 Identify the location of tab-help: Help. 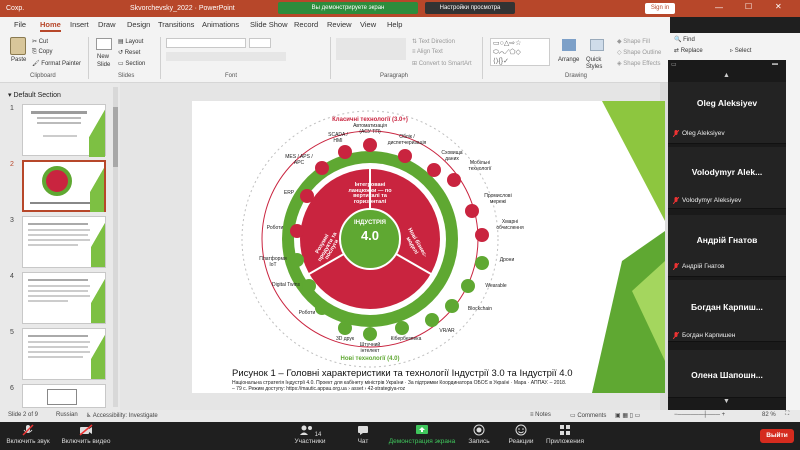
(394, 24).